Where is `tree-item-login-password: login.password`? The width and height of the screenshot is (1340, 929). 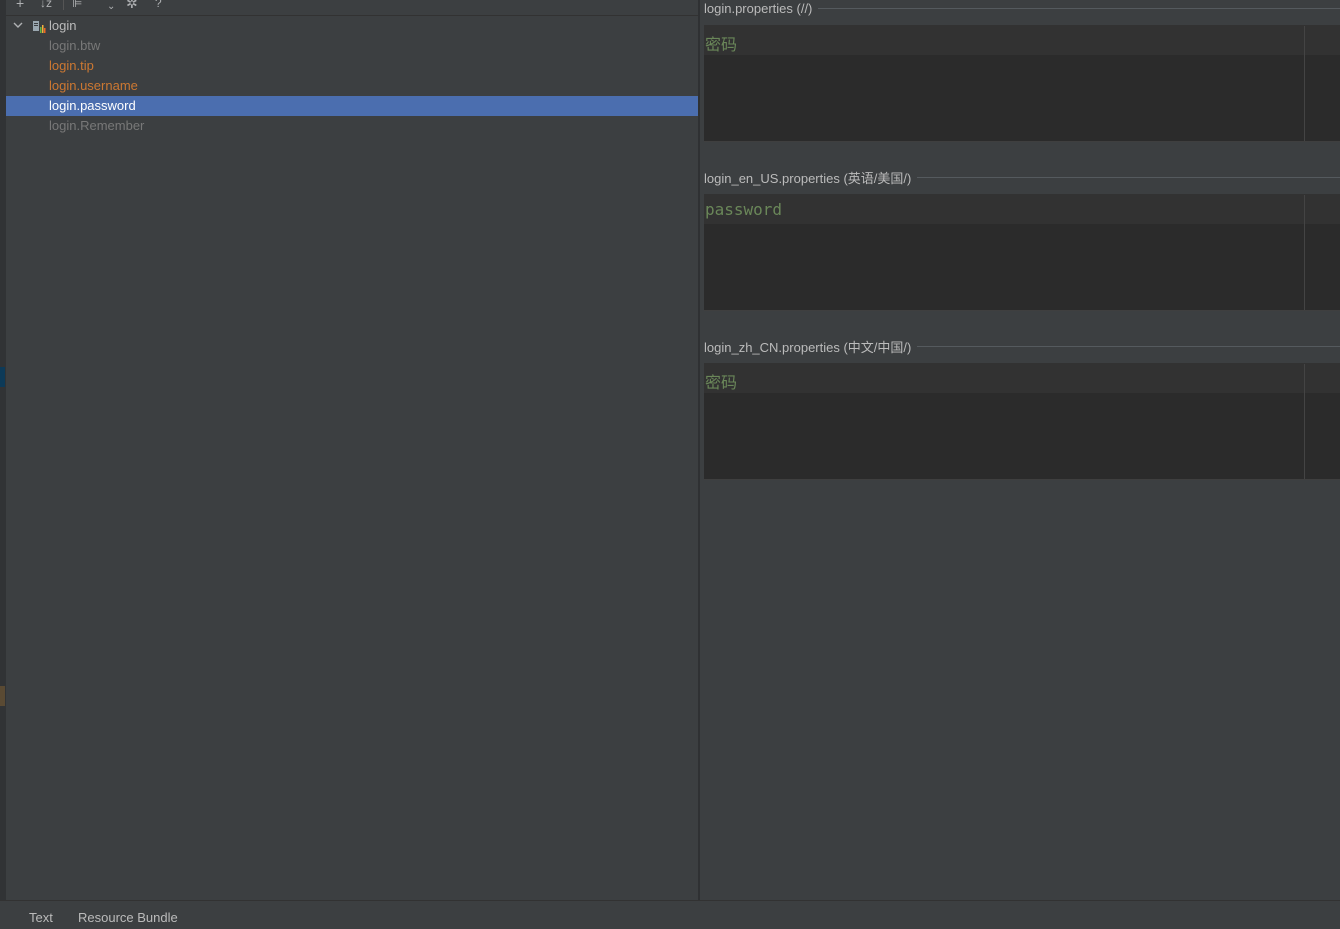 tree-item-login-password: login.password is located at coordinates (352, 106).